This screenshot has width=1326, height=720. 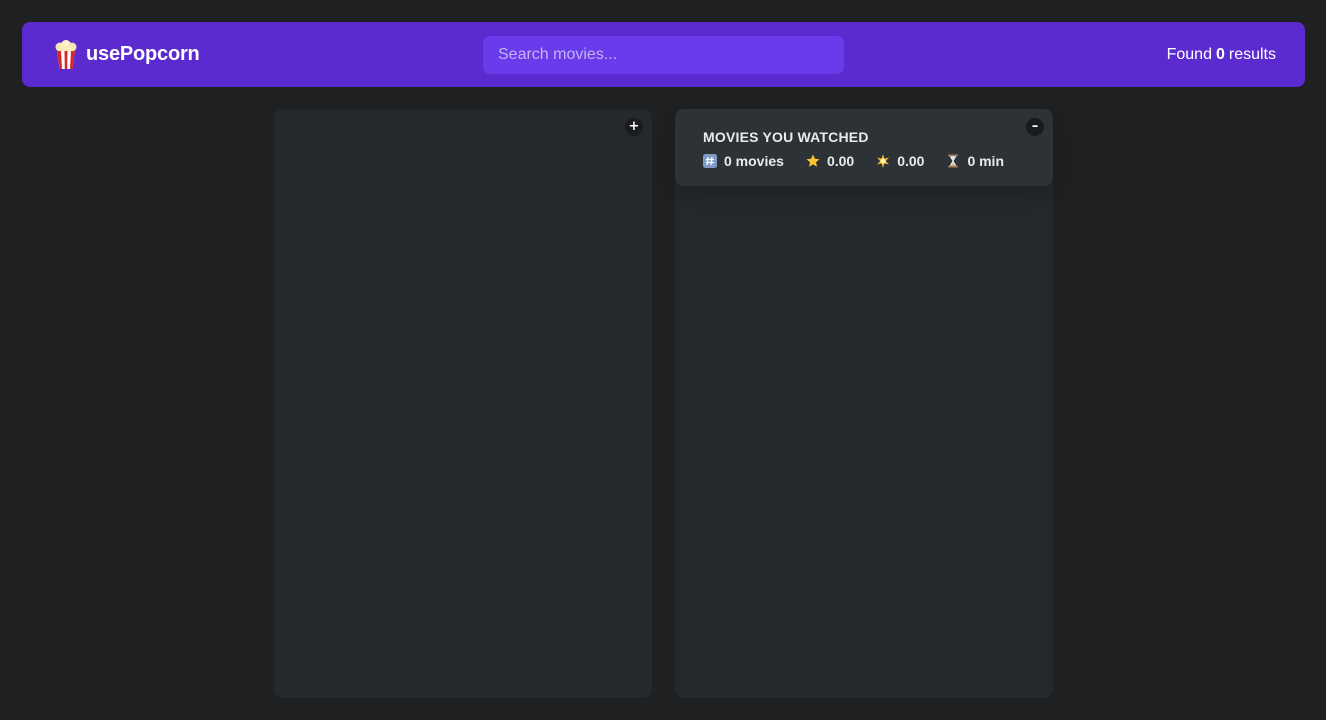 I want to click on results-prefix: Found, so click(x=1189, y=54).